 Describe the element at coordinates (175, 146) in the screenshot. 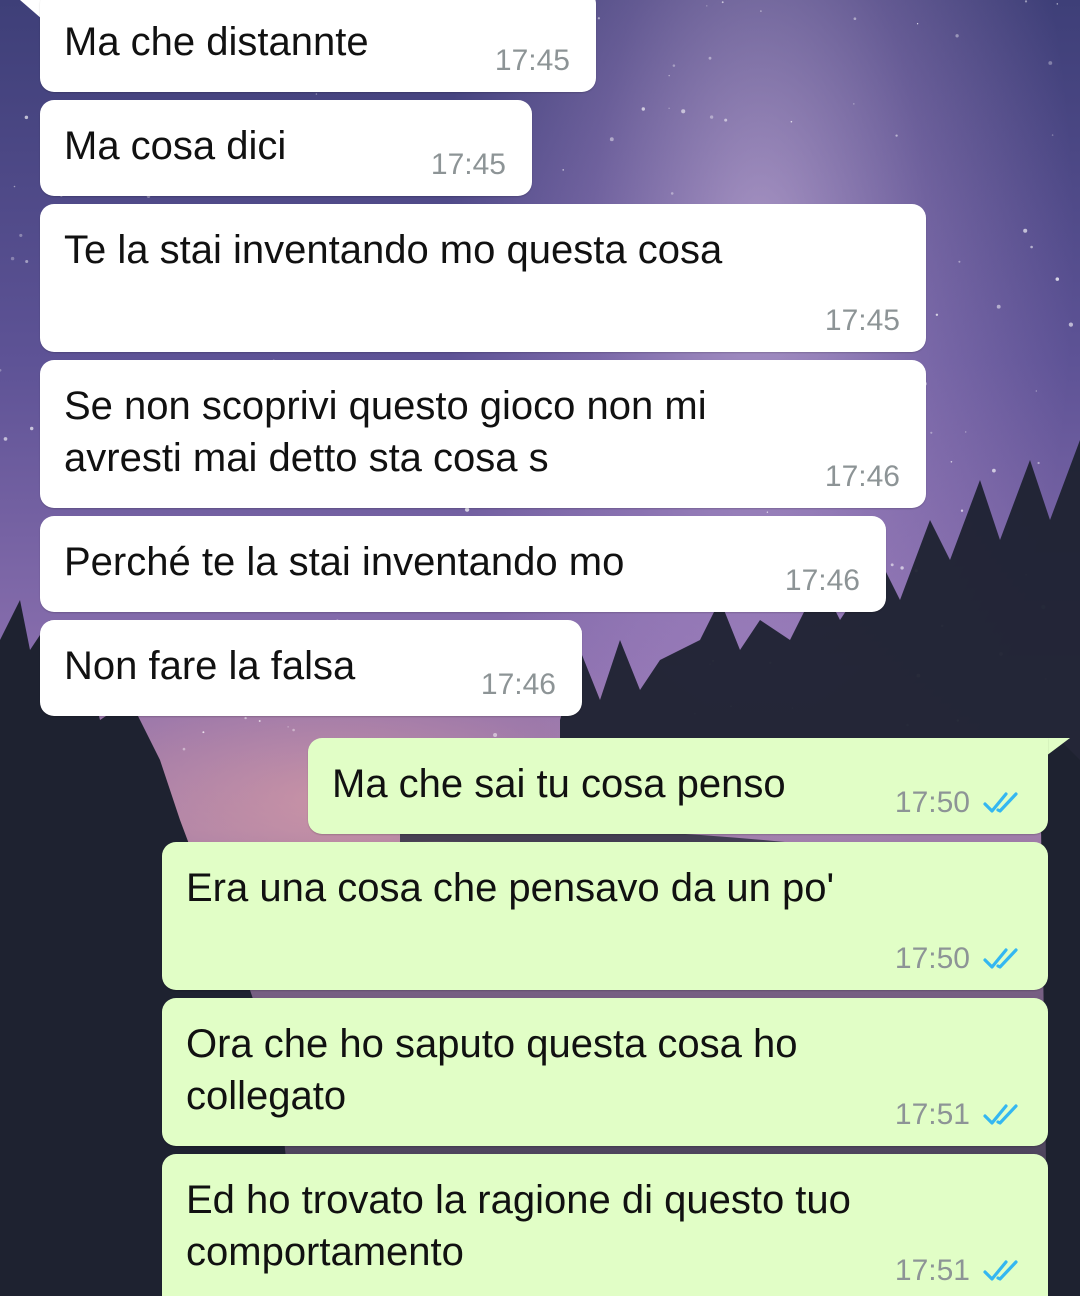

I see `message-text: Ma cosa dici` at that location.